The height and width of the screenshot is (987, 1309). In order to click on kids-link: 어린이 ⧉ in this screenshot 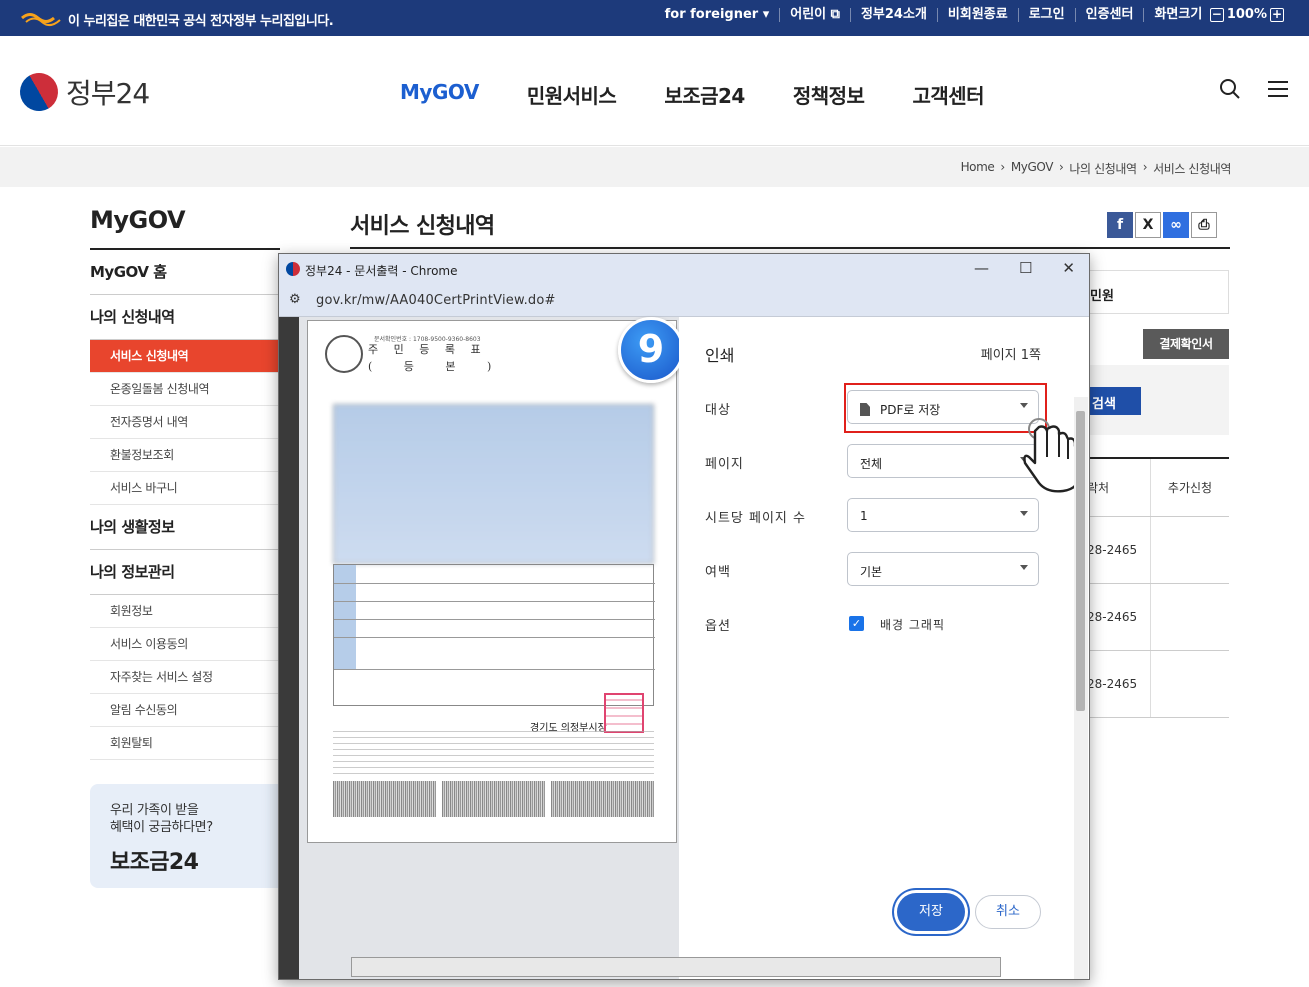, I will do `click(815, 15)`.